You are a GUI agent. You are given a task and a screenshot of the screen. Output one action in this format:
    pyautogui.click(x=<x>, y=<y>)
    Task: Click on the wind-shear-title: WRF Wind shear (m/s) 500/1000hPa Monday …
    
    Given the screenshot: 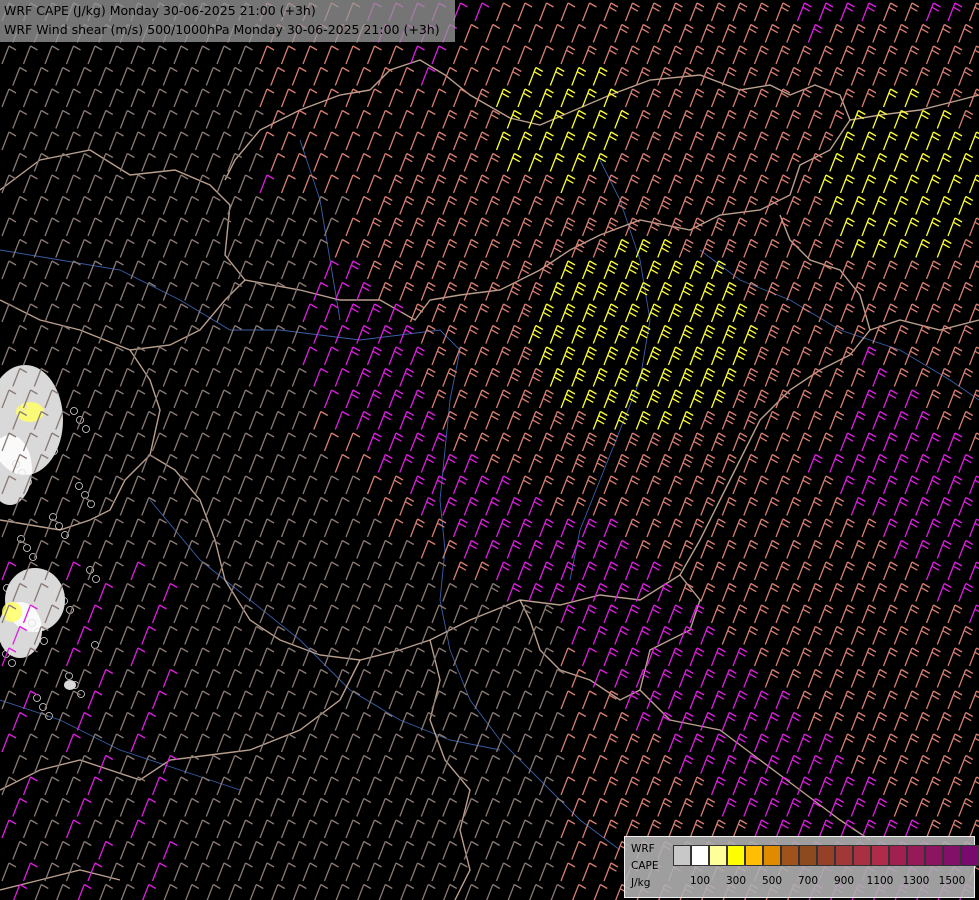 What is the action you would take?
    pyautogui.click(x=222, y=29)
    